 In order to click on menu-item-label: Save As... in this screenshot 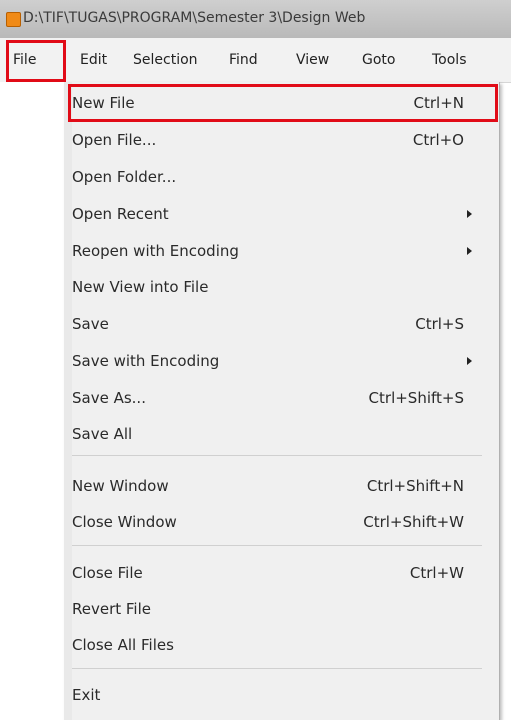, I will do `click(109, 398)`.